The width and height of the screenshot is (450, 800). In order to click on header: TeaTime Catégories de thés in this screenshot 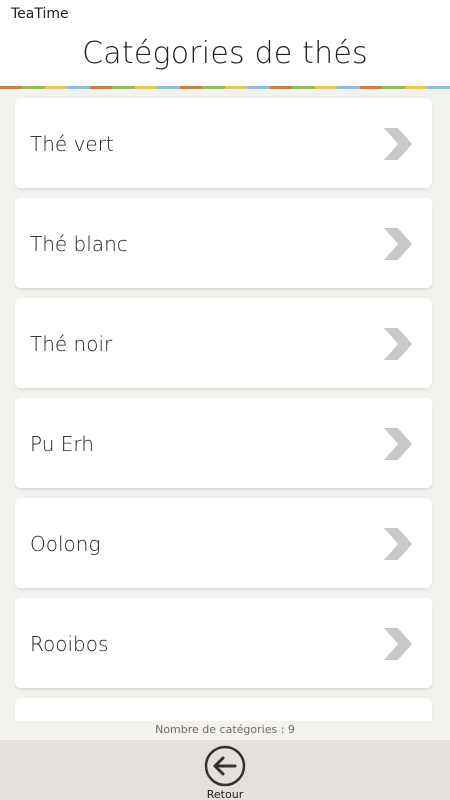, I will do `click(225, 43)`.